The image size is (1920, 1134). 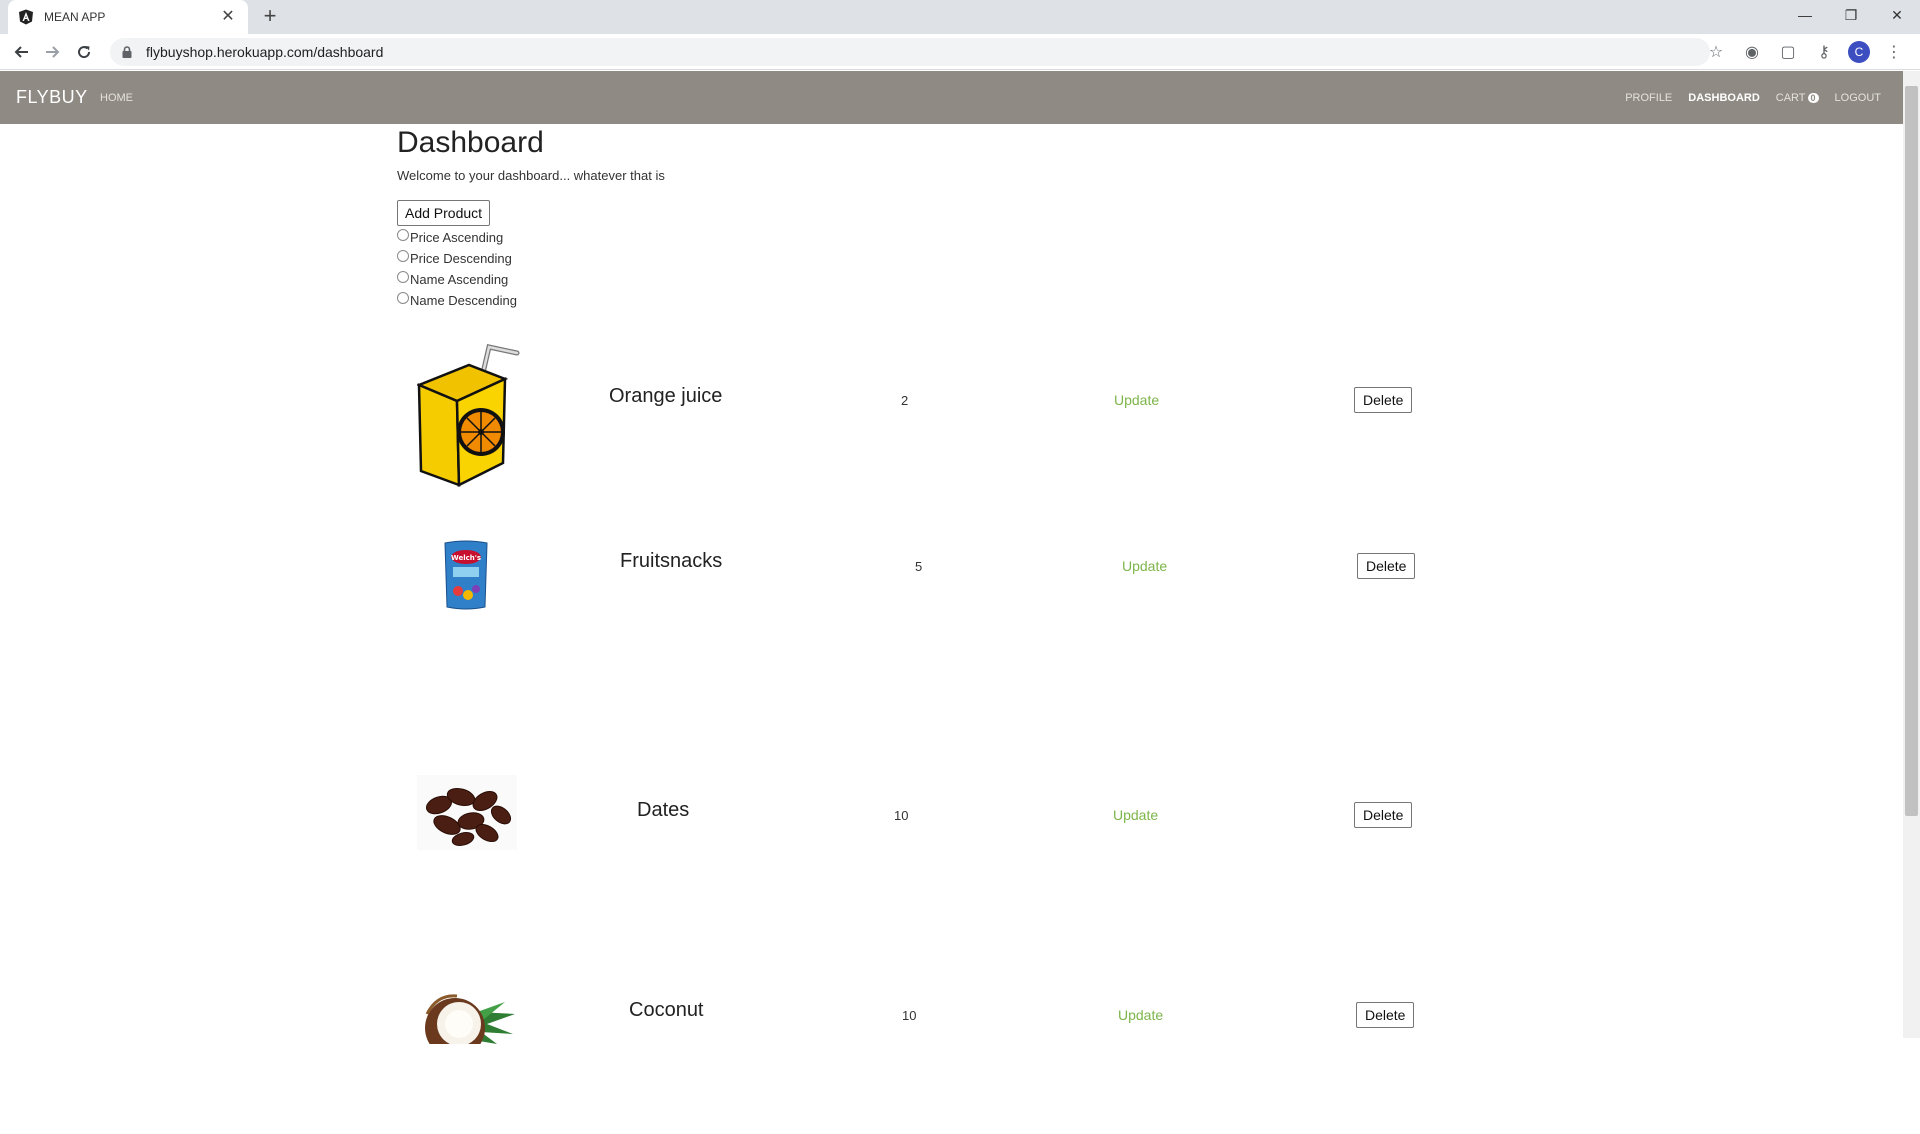 What do you see at coordinates (947, 850) in the screenshot?
I see `product-row: Dates 10 Update Delete` at bounding box center [947, 850].